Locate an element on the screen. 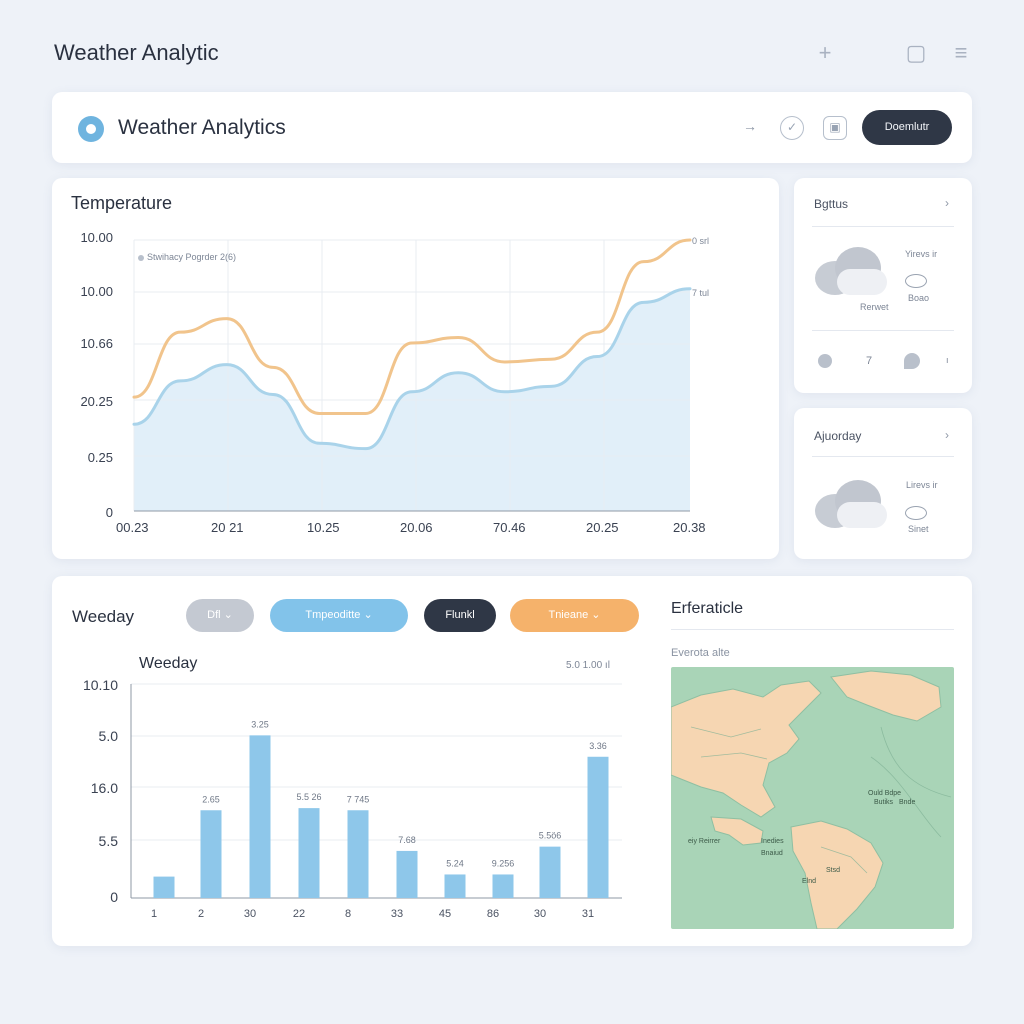 The height and width of the screenshot is (1024, 1024). map-graphic is located at coordinates (812, 798).